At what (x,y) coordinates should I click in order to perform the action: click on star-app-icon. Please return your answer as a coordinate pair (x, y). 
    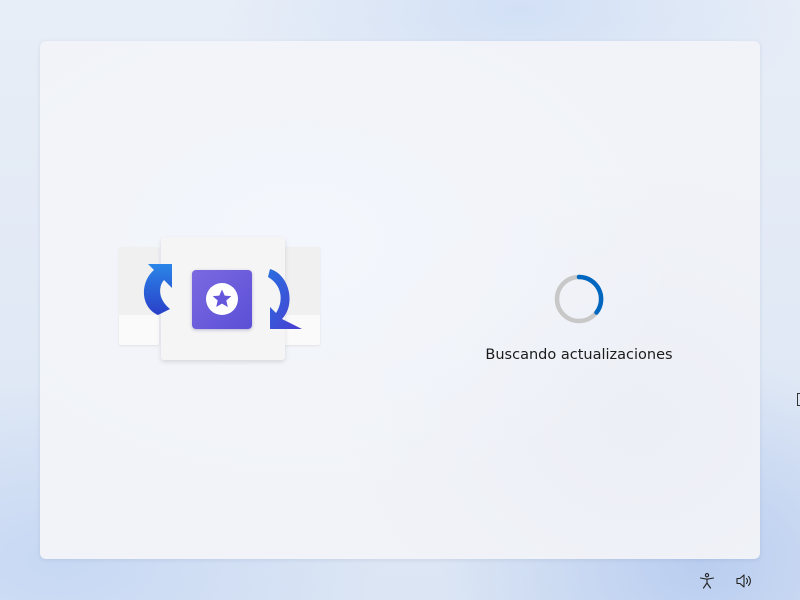
    Looking at the image, I should click on (222, 299).